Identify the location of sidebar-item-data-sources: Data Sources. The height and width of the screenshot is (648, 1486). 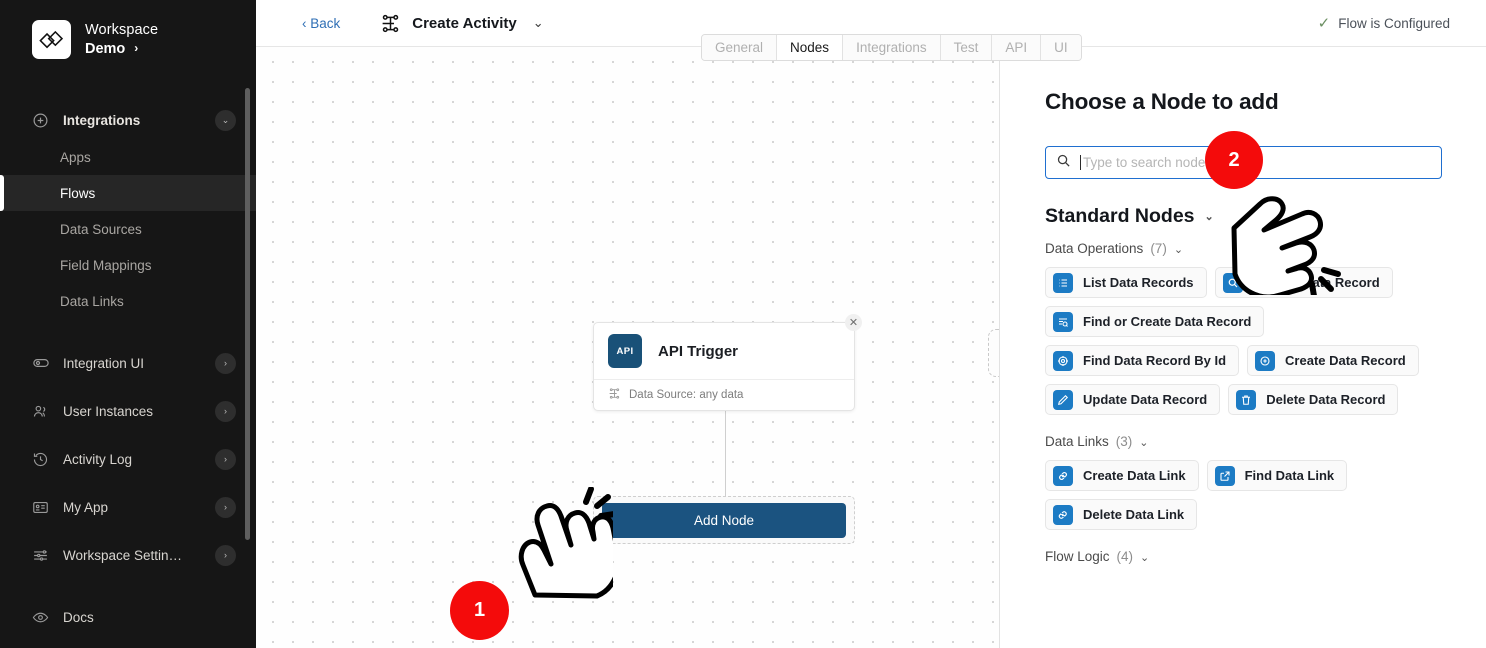
(128, 229).